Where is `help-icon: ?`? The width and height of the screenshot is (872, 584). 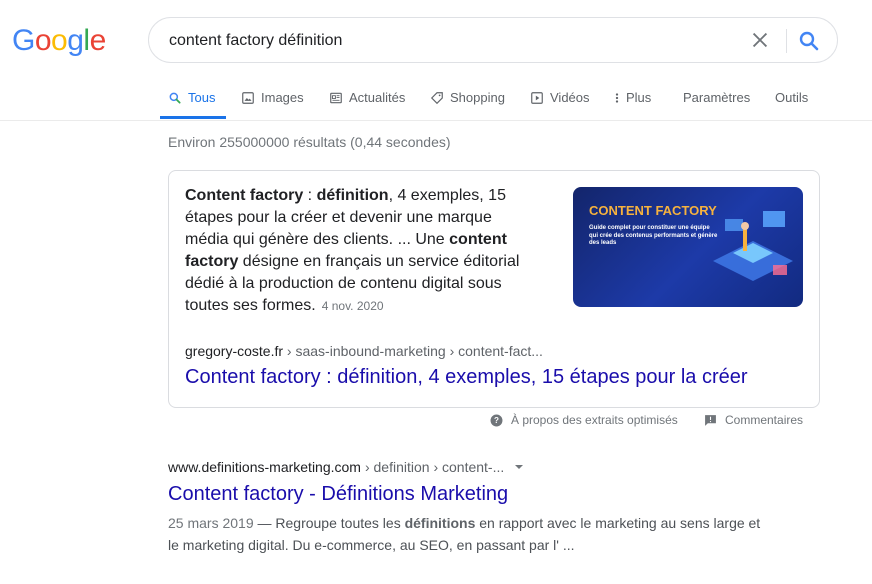
help-icon: ? is located at coordinates (496, 420).